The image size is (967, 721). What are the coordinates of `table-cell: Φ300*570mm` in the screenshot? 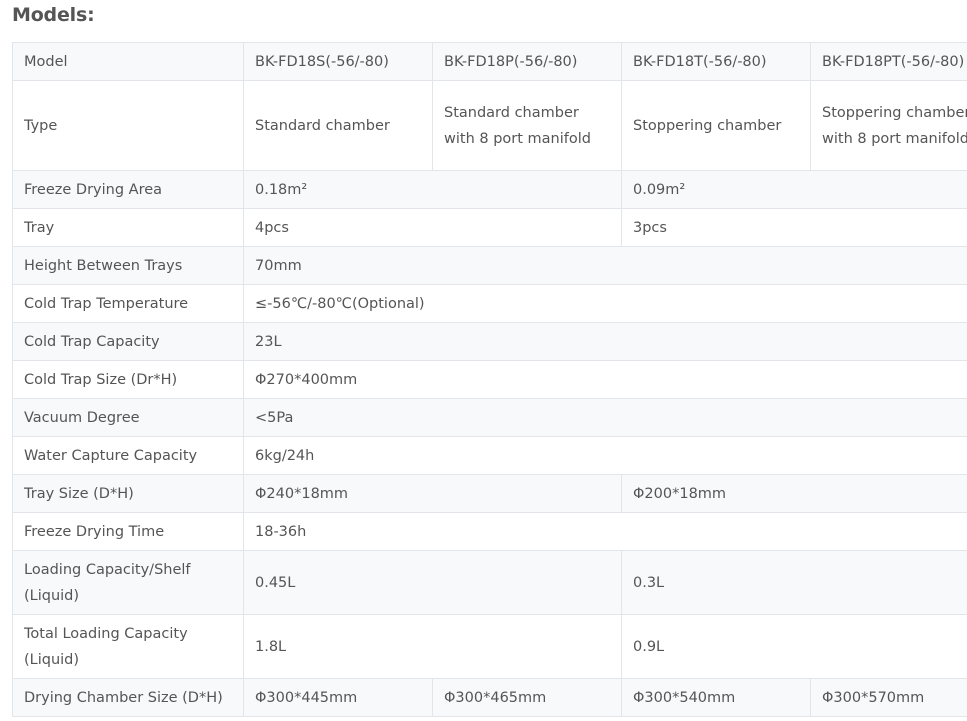 It's located at (888, 697).